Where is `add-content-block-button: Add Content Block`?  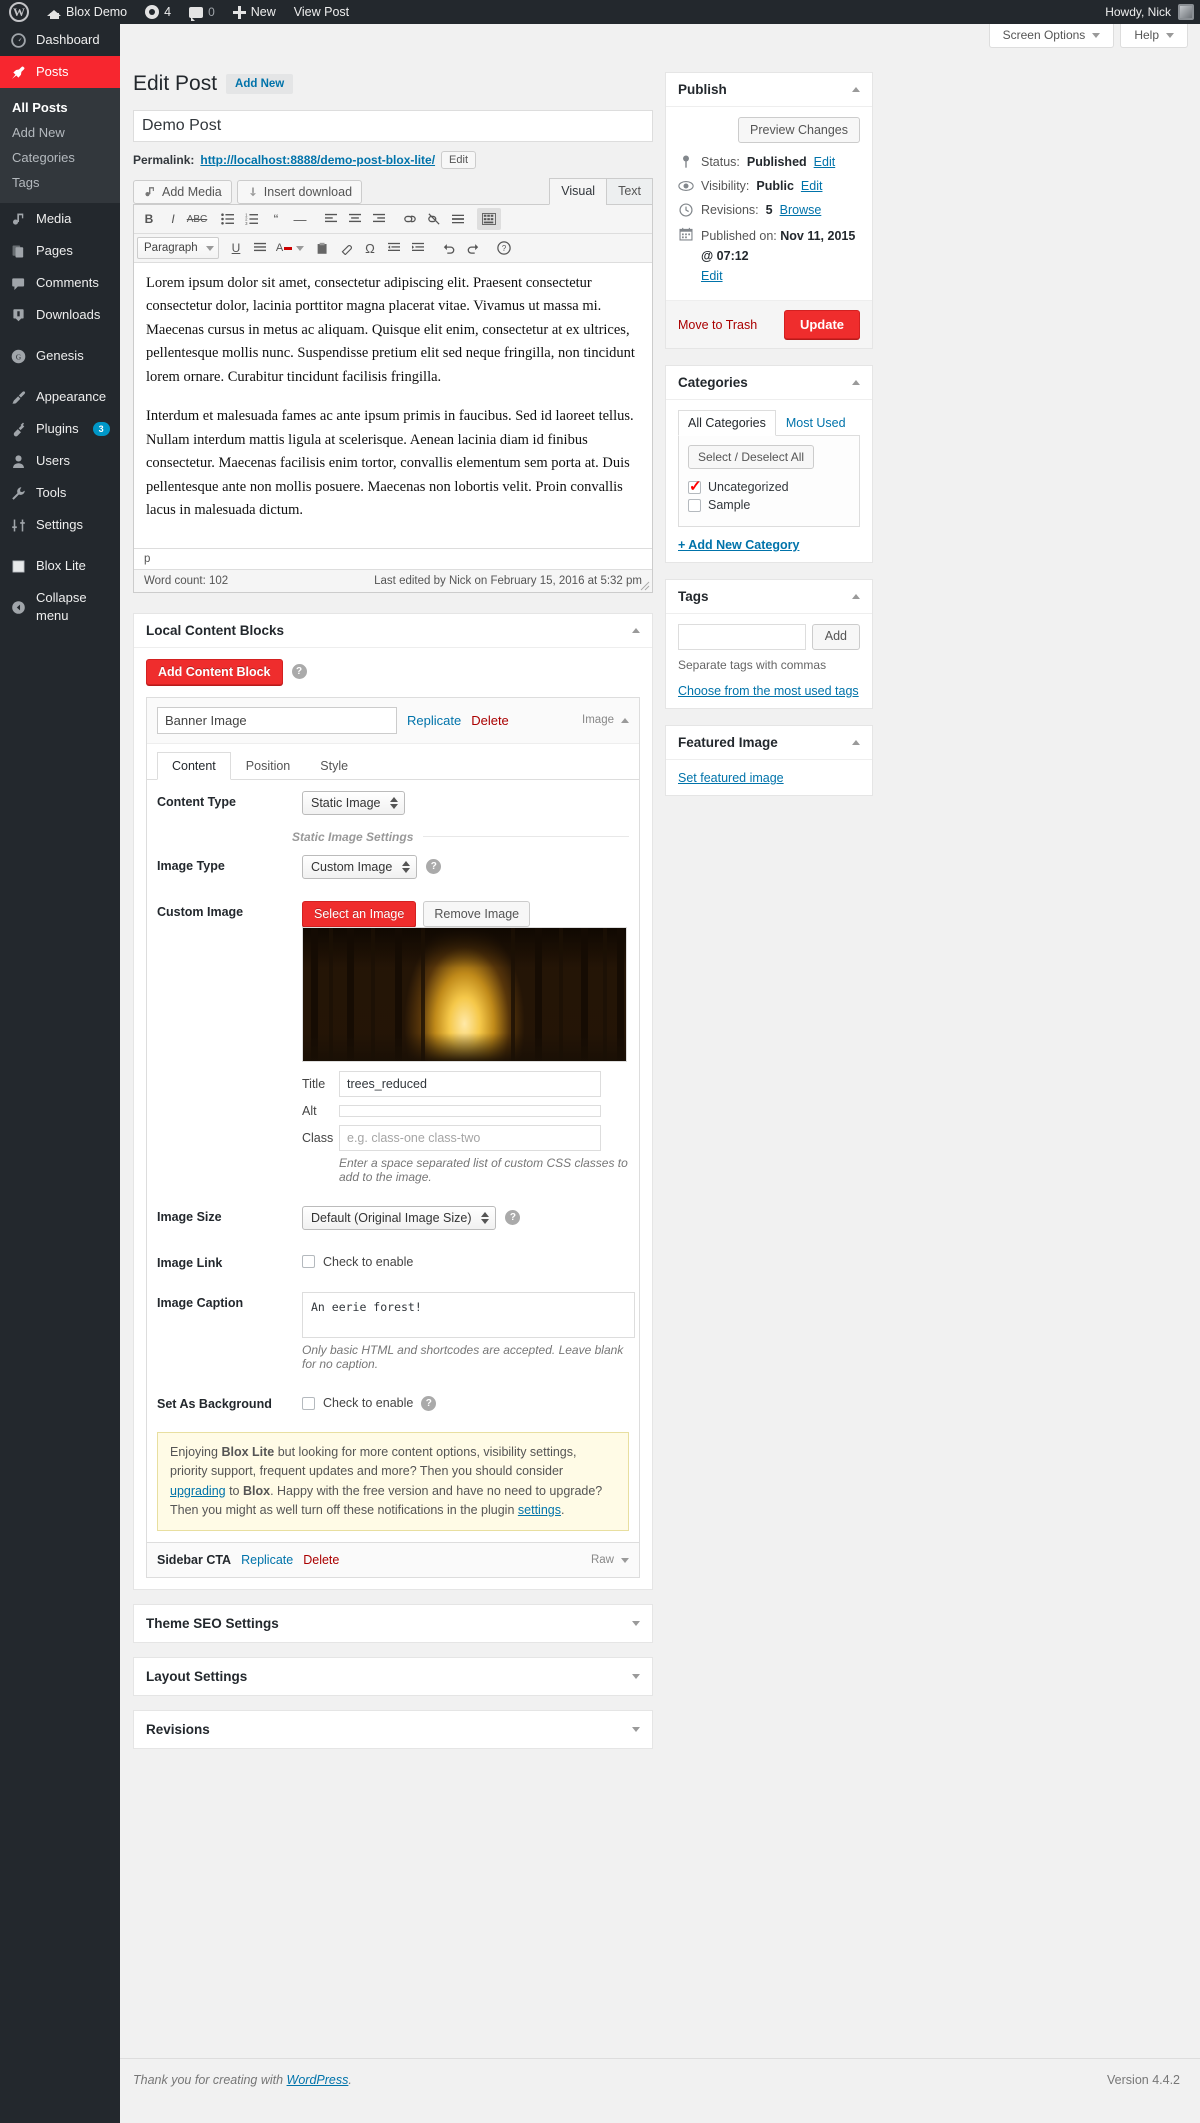
add-content-block-button: Add Content Block is located at coordinates (214, 671).